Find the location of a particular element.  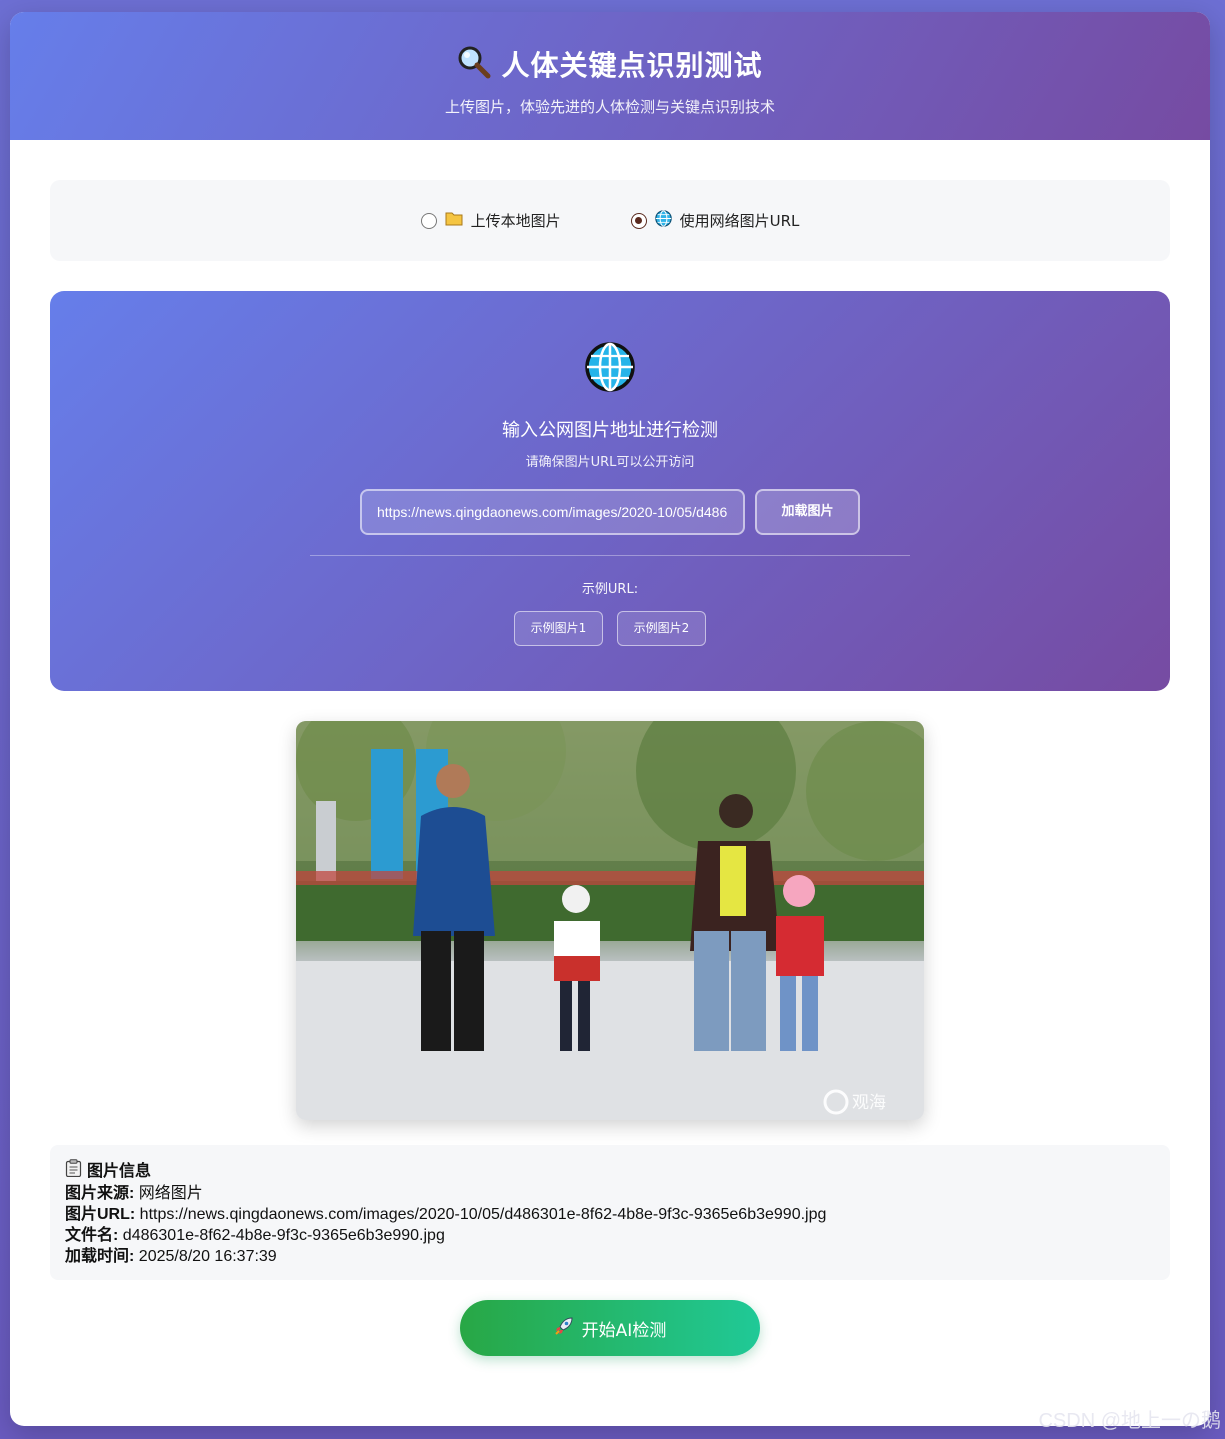

url-panel-hint: 请确保图片URL可以公开访问 is located at coordinates (610, 462).